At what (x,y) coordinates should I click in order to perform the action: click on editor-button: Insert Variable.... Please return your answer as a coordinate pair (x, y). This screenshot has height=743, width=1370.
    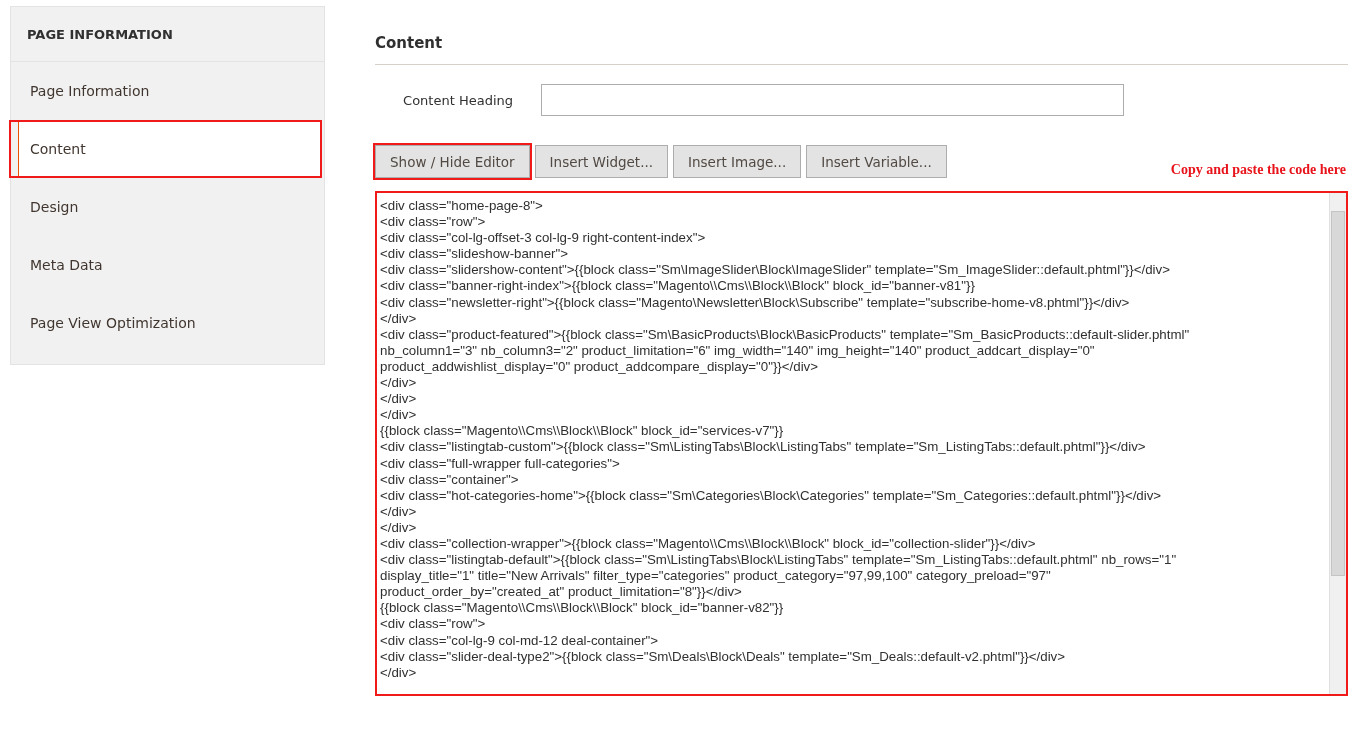
    Looking at the image, I should click on (876, 161).